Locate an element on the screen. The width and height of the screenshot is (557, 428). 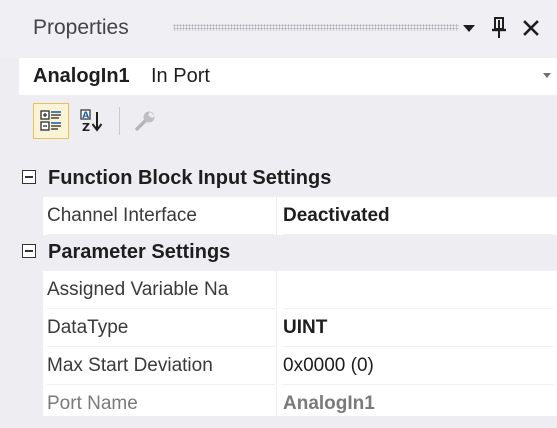
dropdown-arrow-icon is located at coordinates (469, 28).